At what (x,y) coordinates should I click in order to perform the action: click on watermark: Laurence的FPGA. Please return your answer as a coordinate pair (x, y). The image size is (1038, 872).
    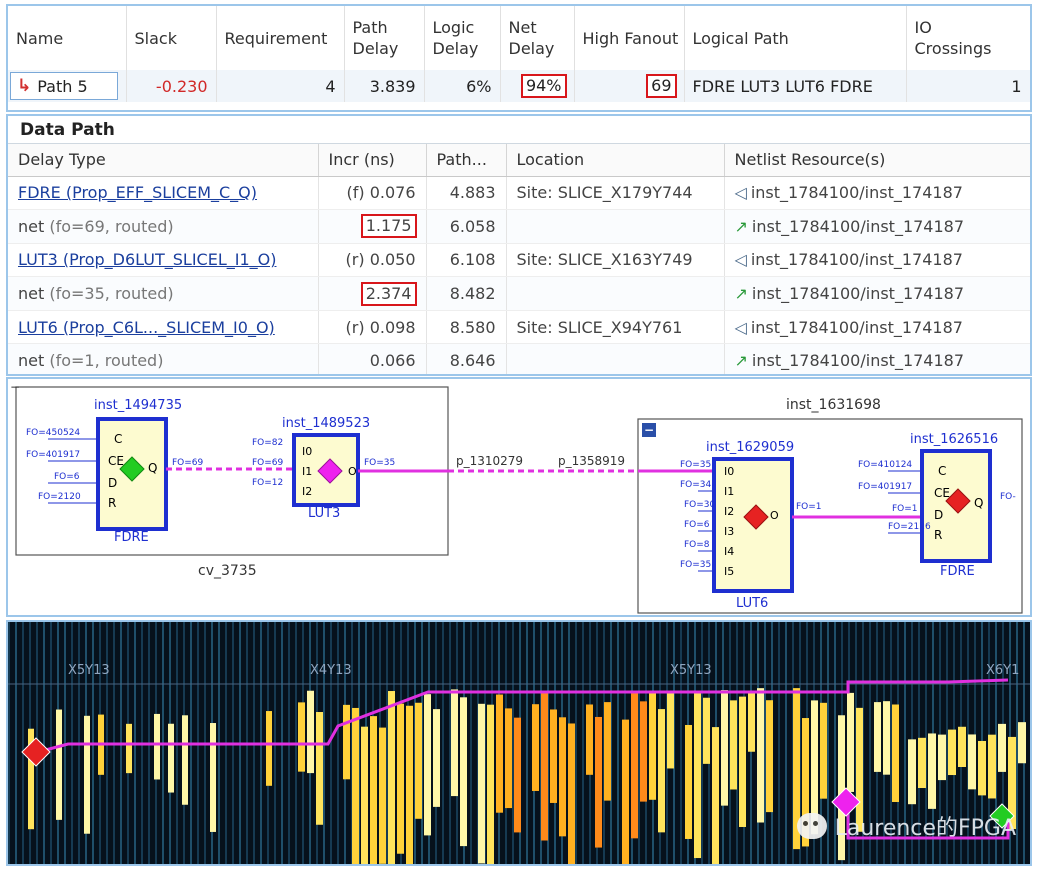
    Looking at the image, I should click on (906, 826).